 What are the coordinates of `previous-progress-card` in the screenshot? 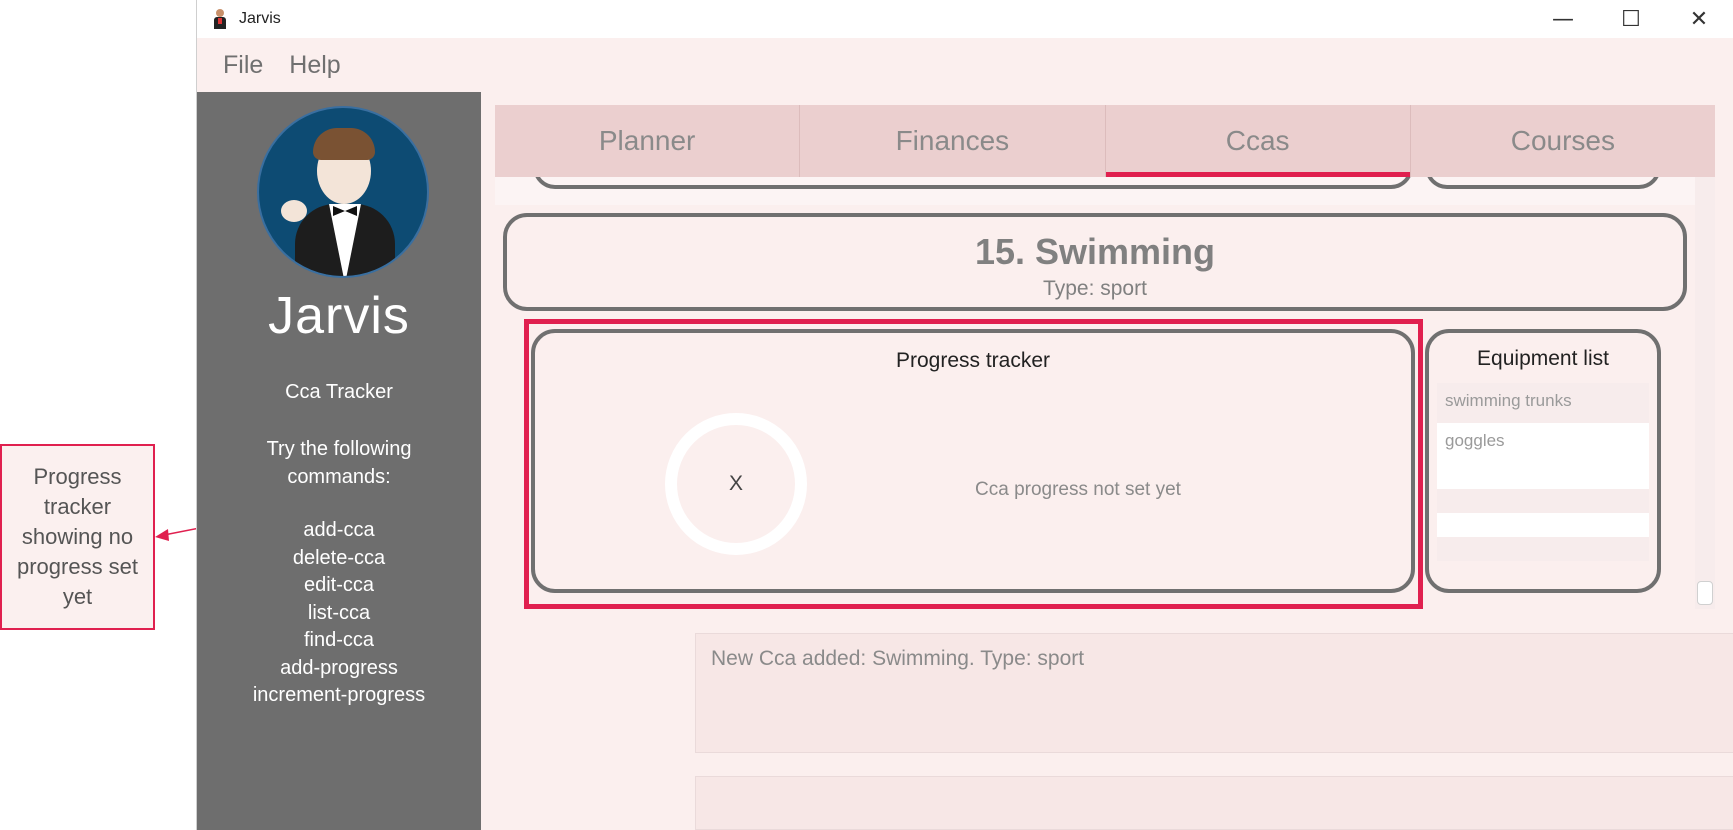 It's located at (973, 183).